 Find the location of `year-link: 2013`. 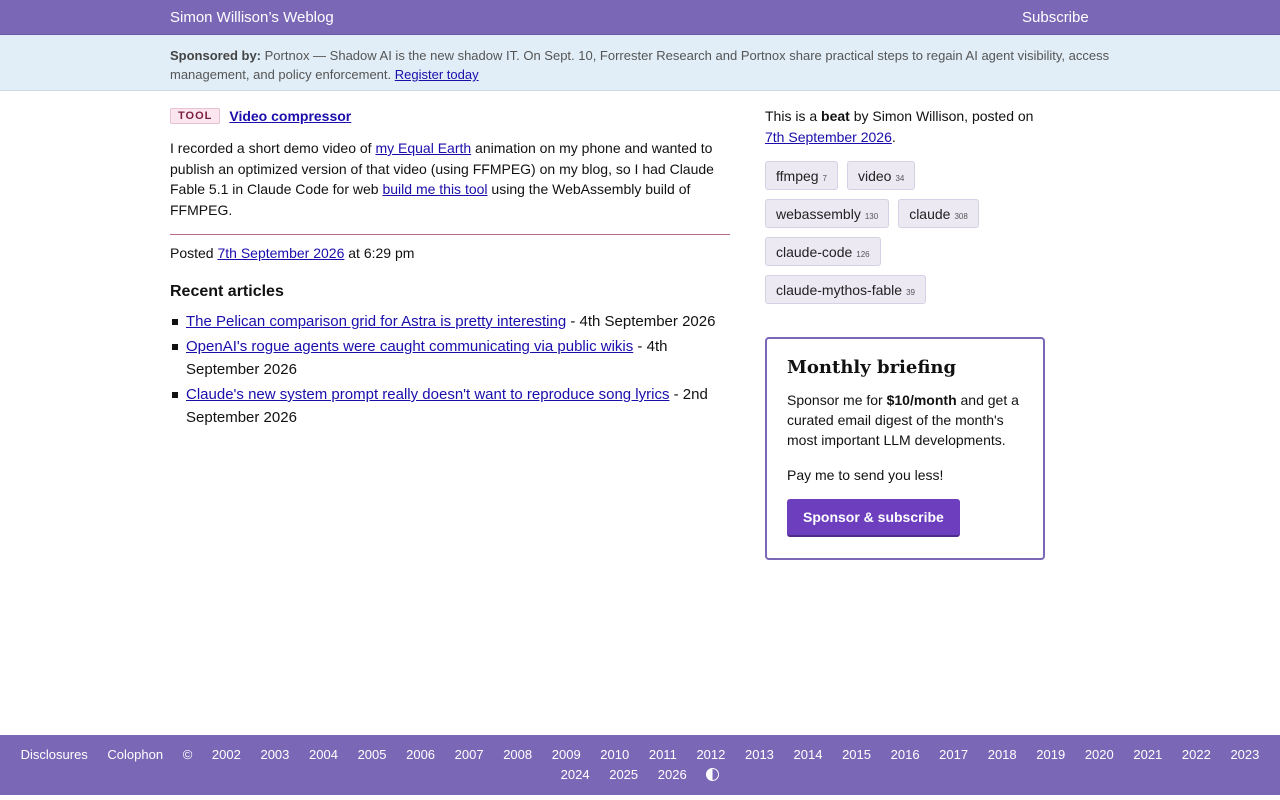

year-link: 2013 is located at coordinates (759, 754).